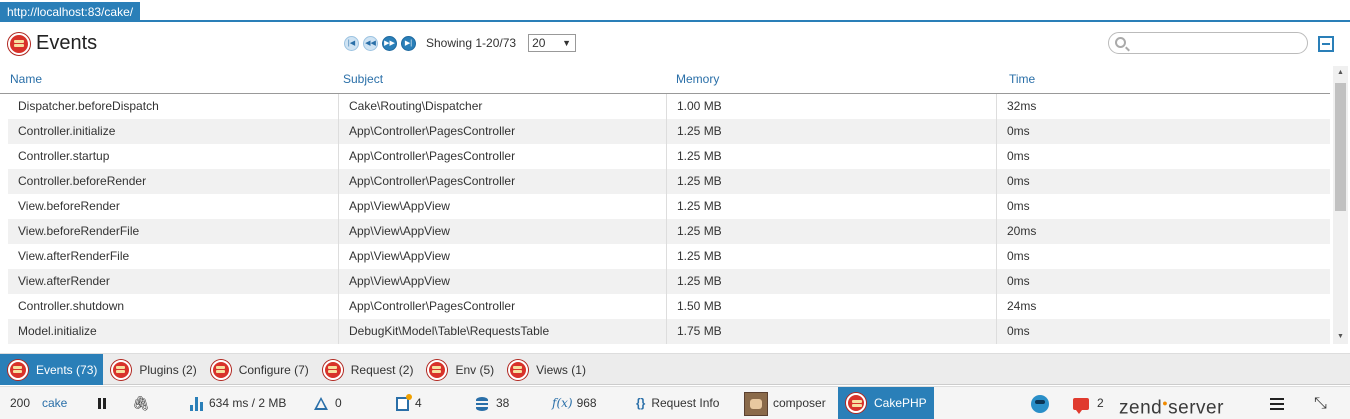 This screenshot has width=1350, height=419. I want to click on scroll-thumb, so click(1340, 147).